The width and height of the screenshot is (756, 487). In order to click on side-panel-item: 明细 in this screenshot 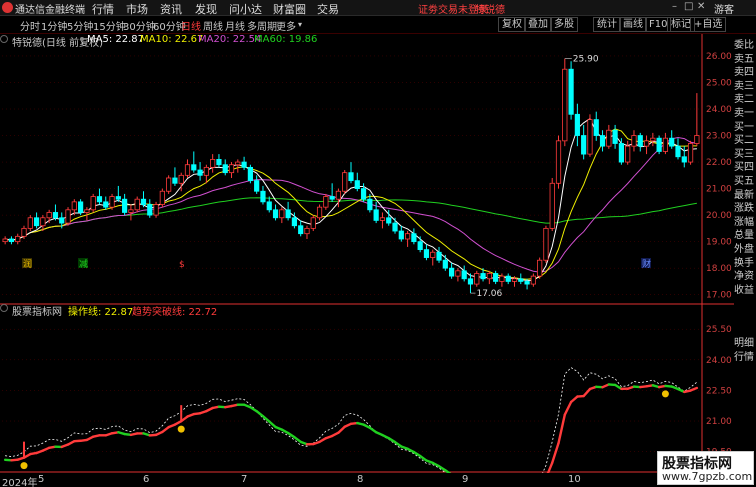, I will do `click(745, 341)`.